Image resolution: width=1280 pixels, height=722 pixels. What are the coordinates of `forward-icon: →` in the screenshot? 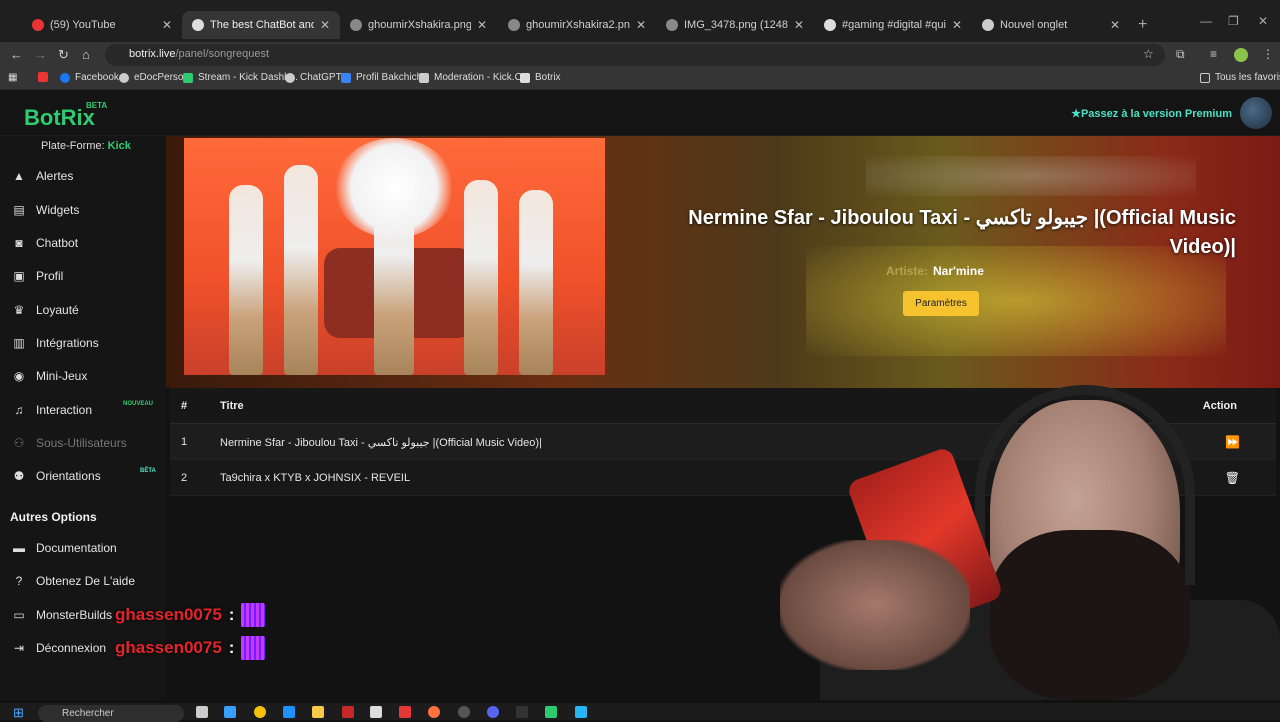 It's located at (40, 54).